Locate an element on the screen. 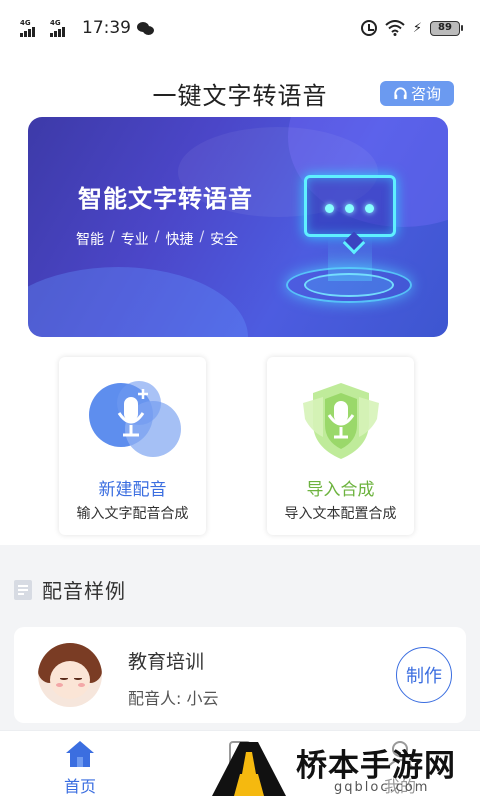  watermark: 桥本手游网 gqbloc.com is located at coordinates (345, 769).